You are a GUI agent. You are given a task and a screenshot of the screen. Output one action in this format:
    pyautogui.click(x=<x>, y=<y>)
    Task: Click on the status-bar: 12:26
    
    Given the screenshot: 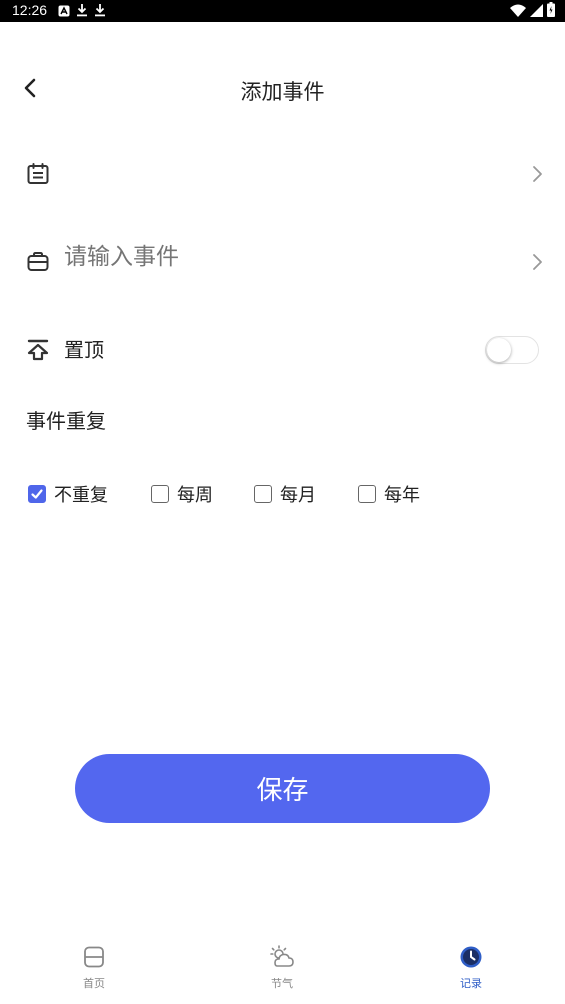 What is the action you would take?
    pyautogui.click(x=282, y=11)
    